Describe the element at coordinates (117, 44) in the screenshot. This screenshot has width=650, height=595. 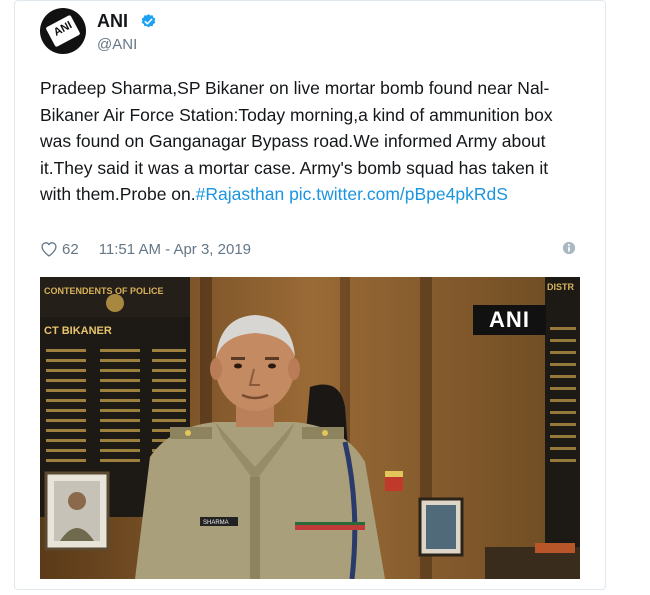
I see `author-handle: @ANI` at that location.